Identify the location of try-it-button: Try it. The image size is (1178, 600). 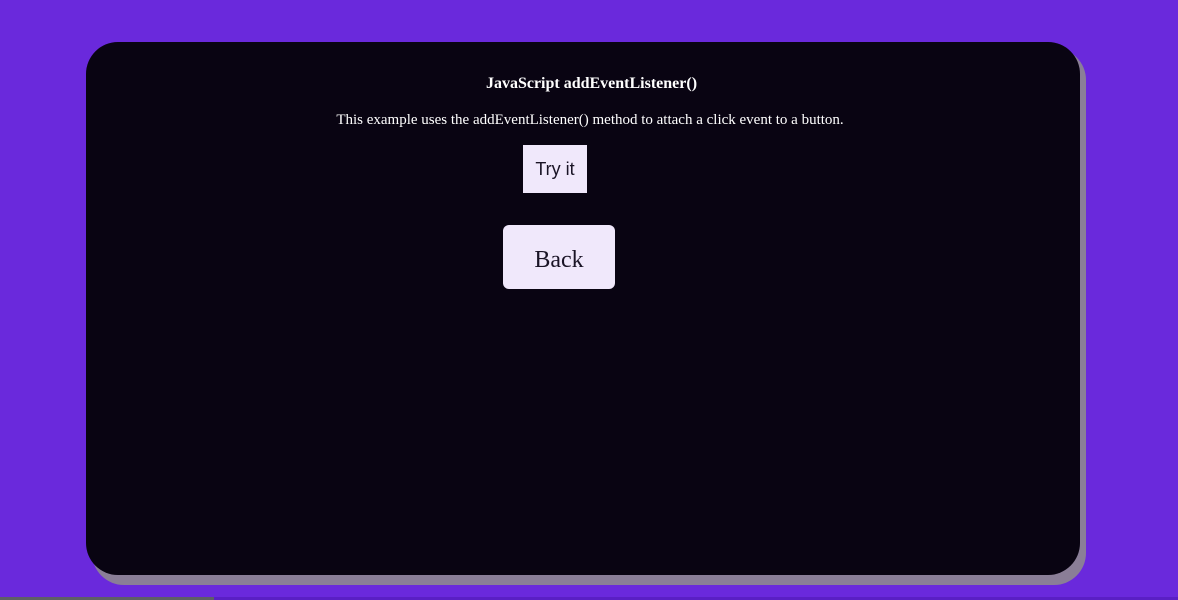
(555, 169).